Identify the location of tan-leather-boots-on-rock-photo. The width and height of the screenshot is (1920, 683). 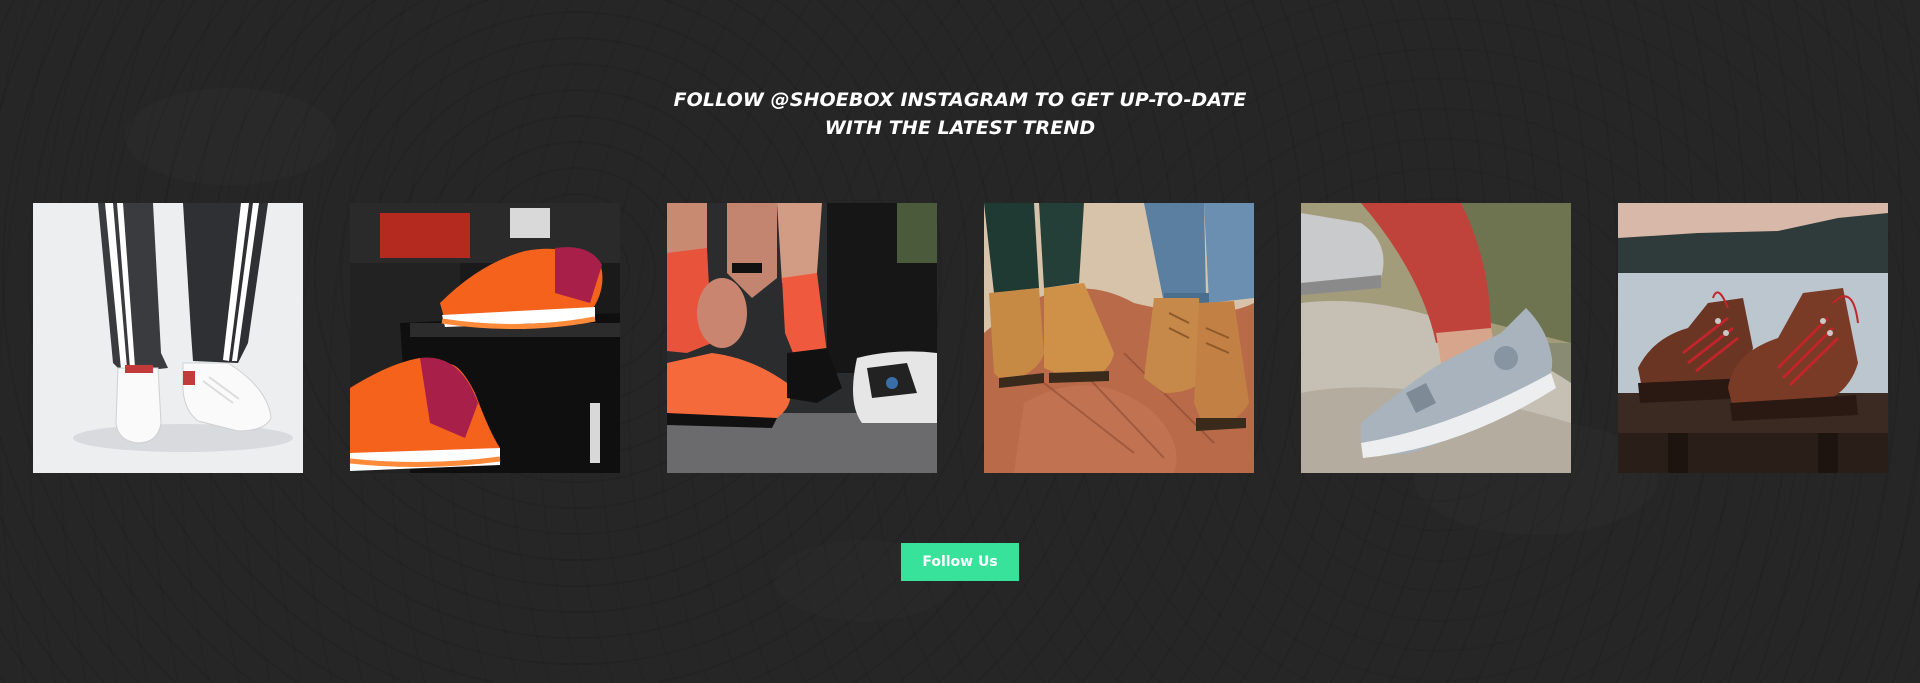
(1119, 338).